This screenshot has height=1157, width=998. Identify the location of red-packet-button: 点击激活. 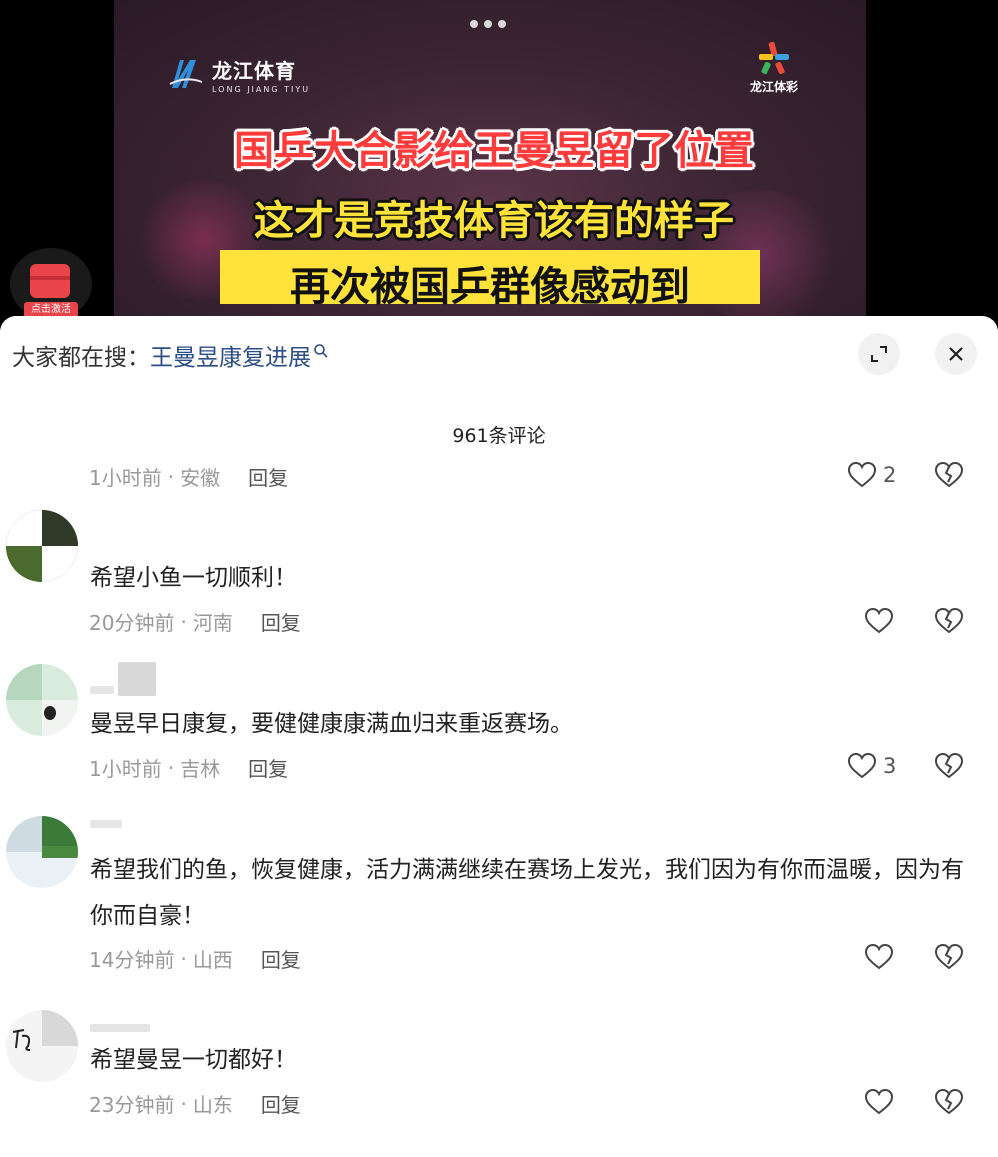
(51, 284).